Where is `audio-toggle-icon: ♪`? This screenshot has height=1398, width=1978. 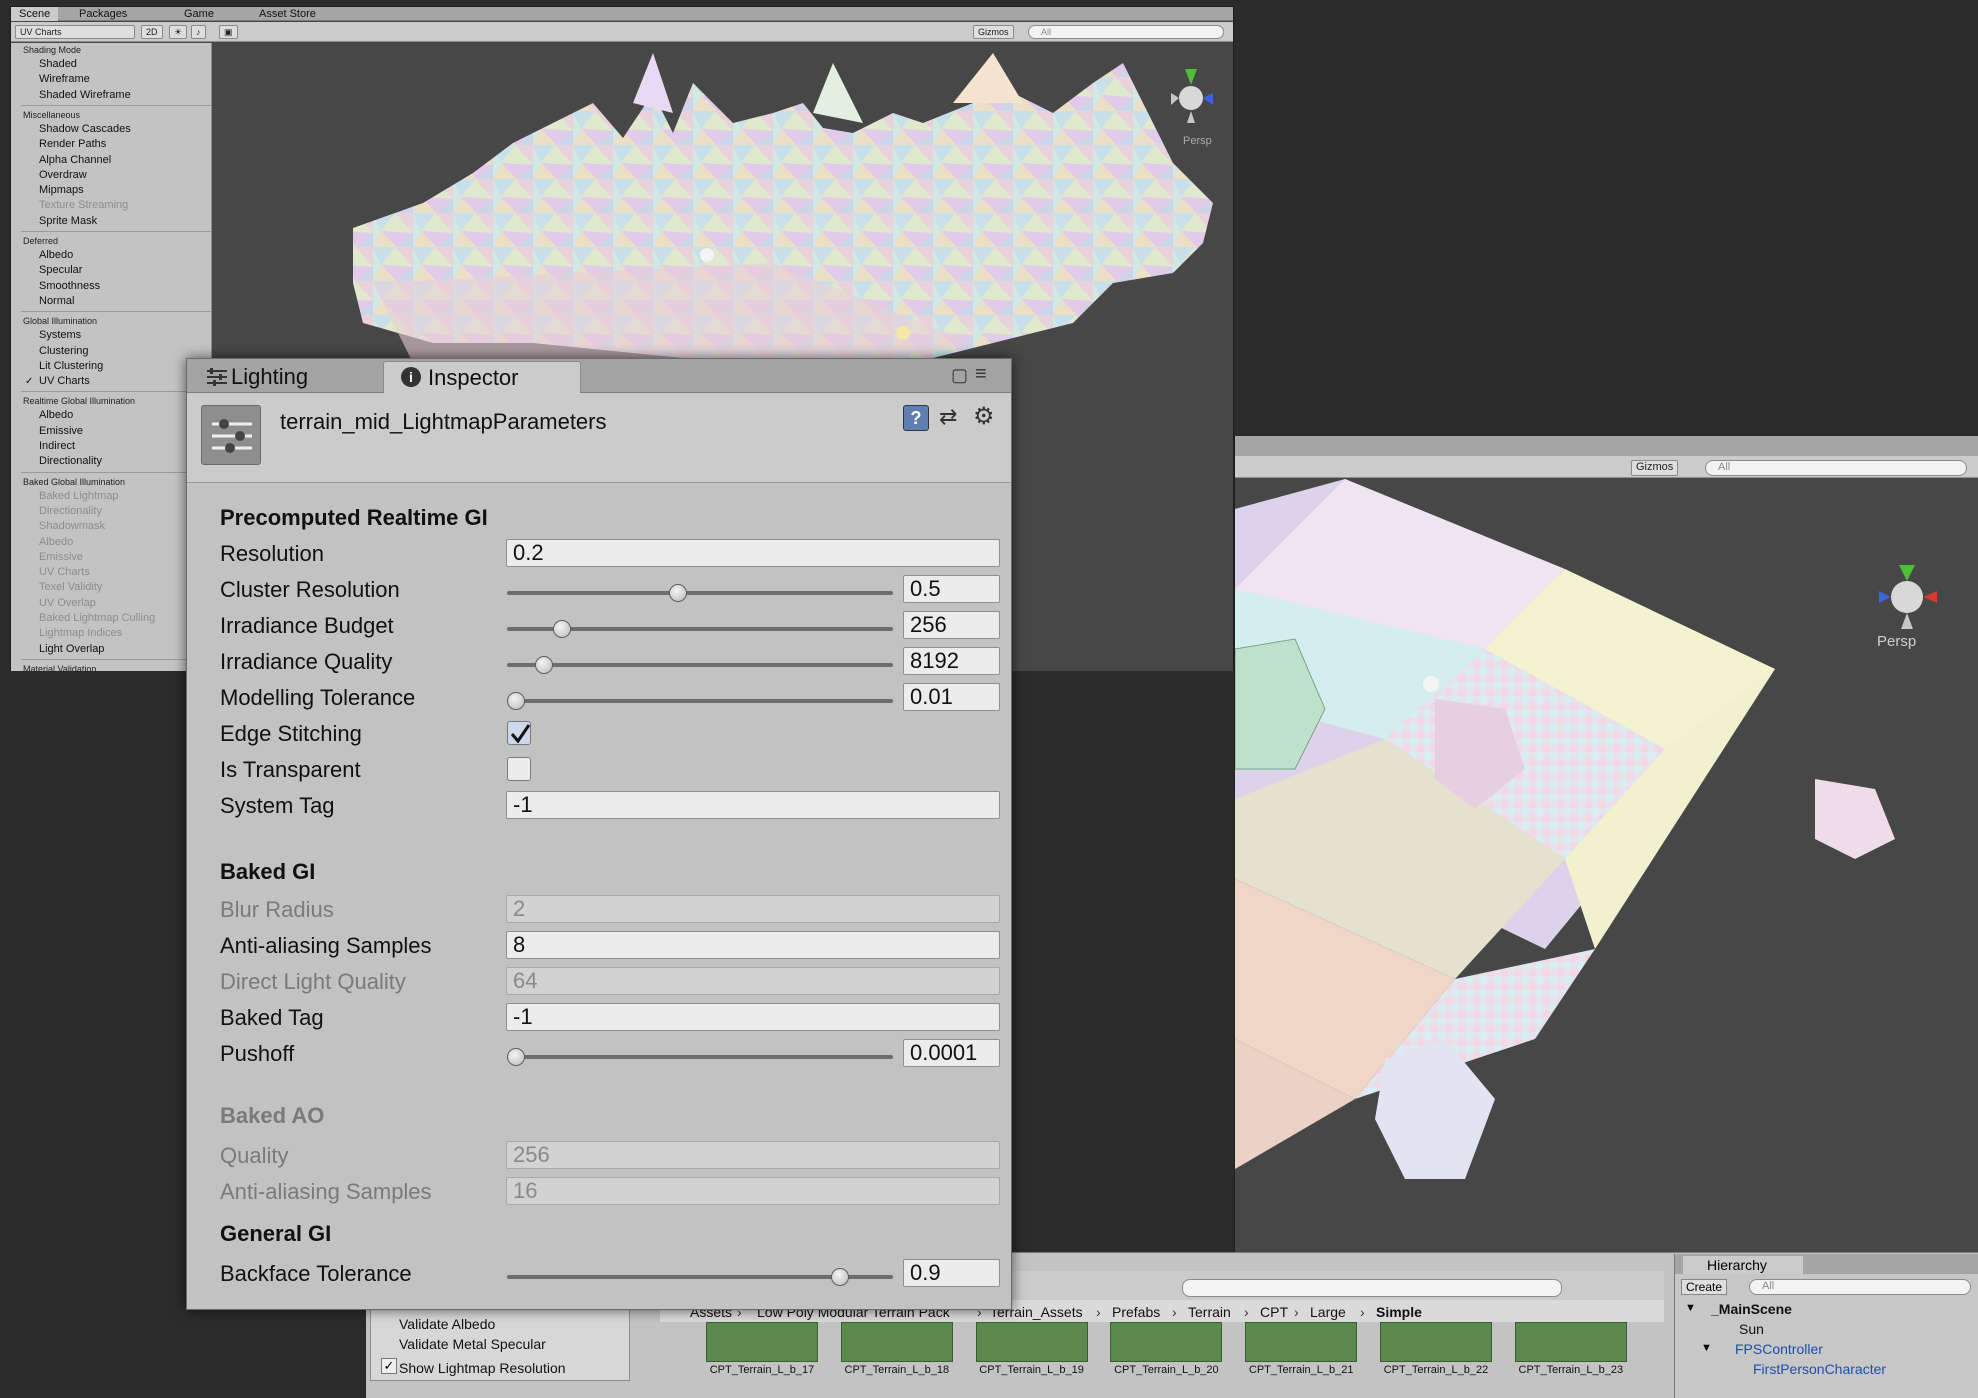 audio-toggle-icon: ♪ is located at coordinates (198, 32).